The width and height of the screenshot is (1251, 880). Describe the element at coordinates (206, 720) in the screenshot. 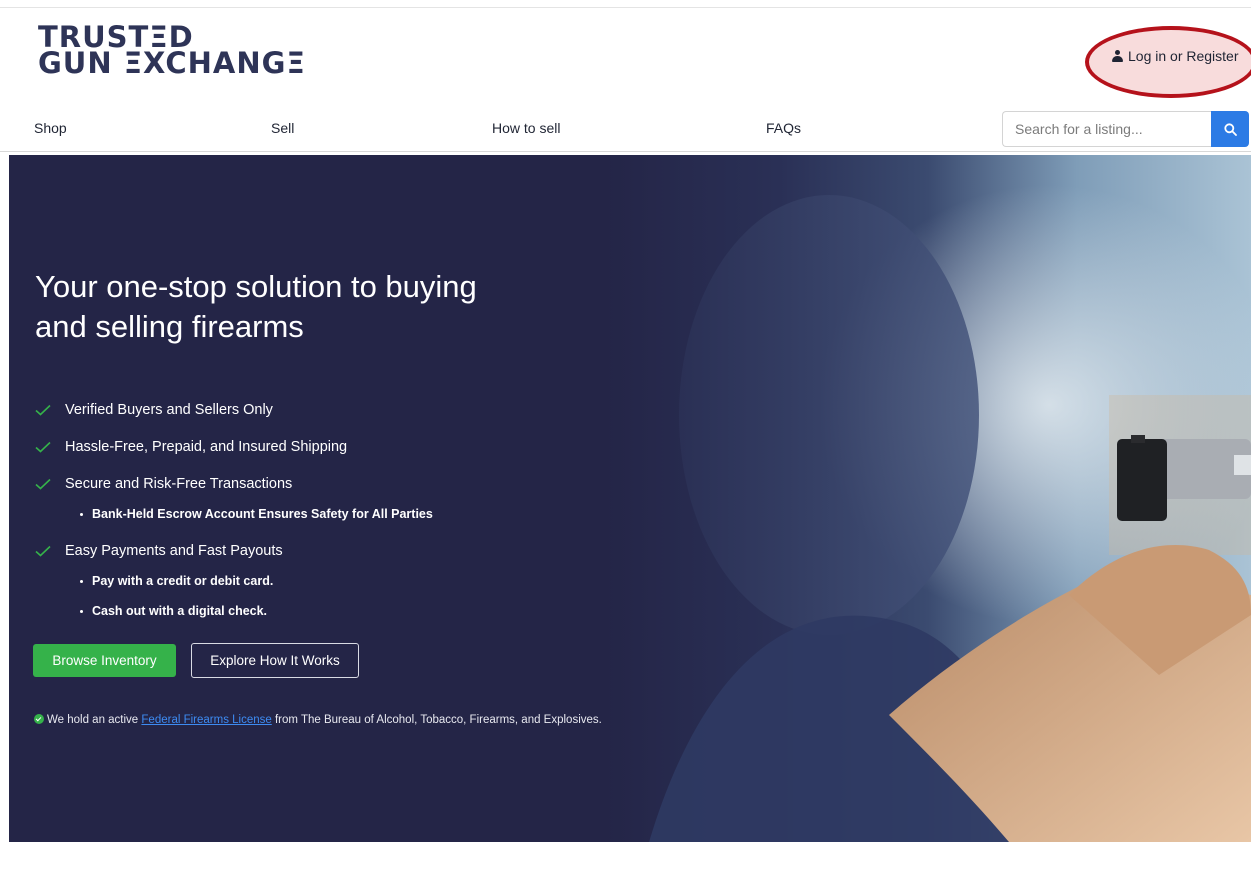

I see `ffl-link: Federal Firearms License` at that location.